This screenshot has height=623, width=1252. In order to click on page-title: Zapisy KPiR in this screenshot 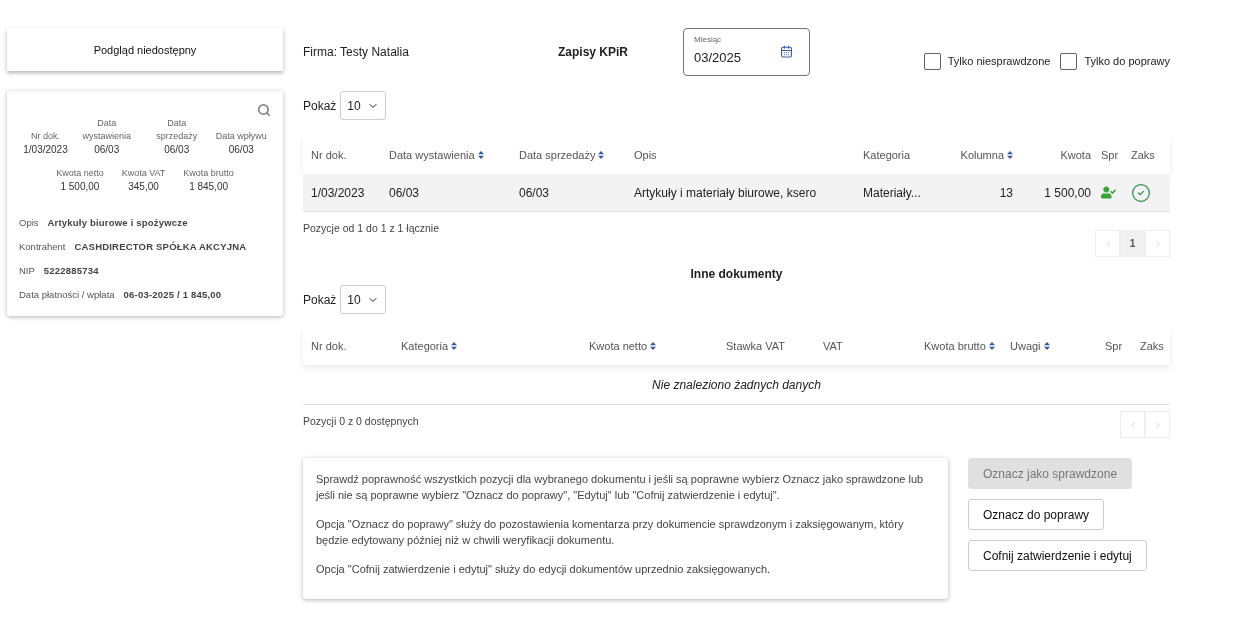, I will do `click(593, 52)`.